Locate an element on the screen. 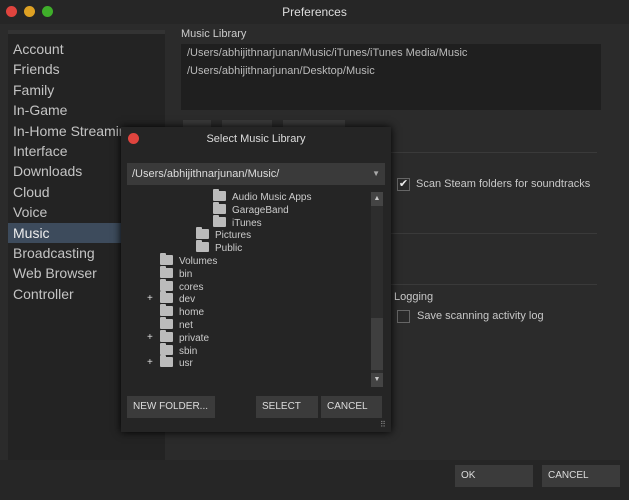  folder-name: Public is located at coordinates (229, 249).